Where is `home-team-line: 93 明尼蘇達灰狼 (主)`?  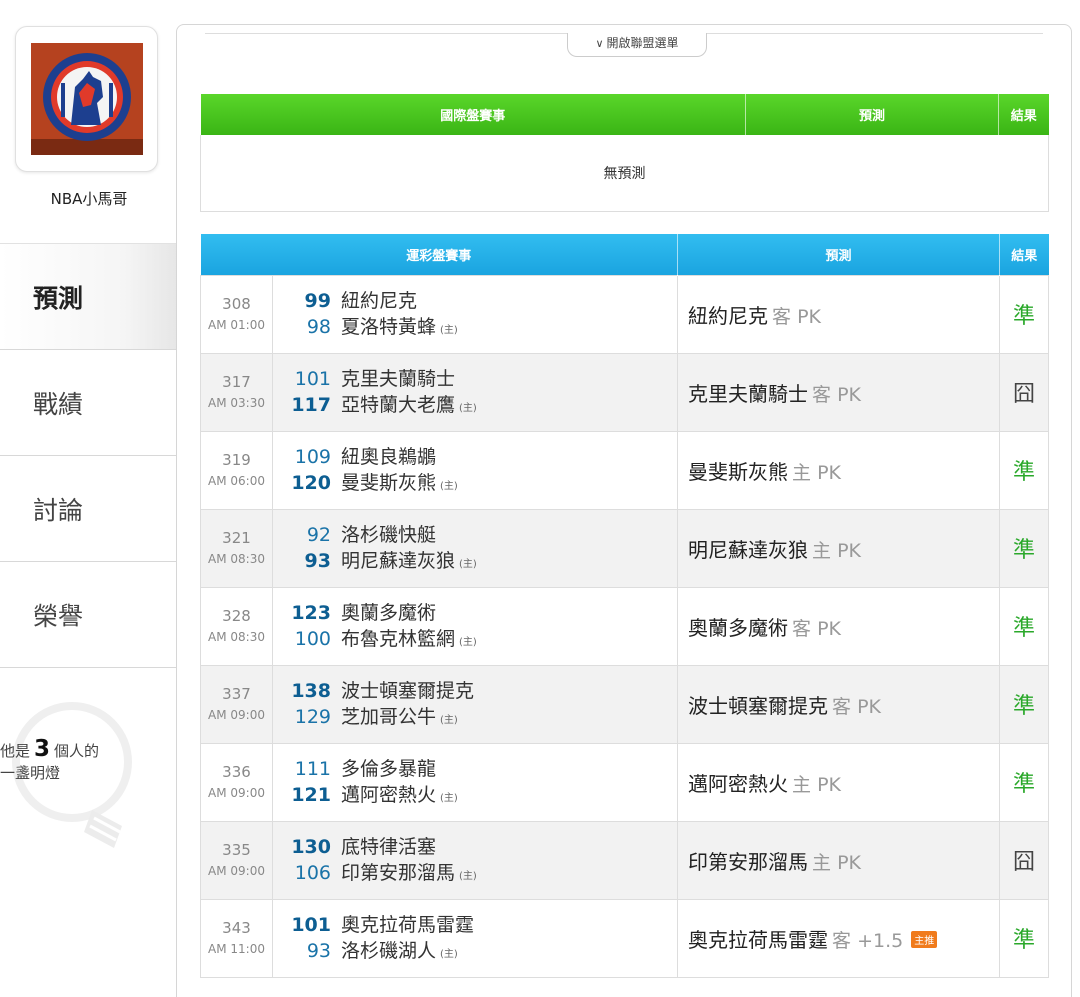
home-team-line: 93 明尼蘇達灰狼 (主) is located at coordinates (480, 561).